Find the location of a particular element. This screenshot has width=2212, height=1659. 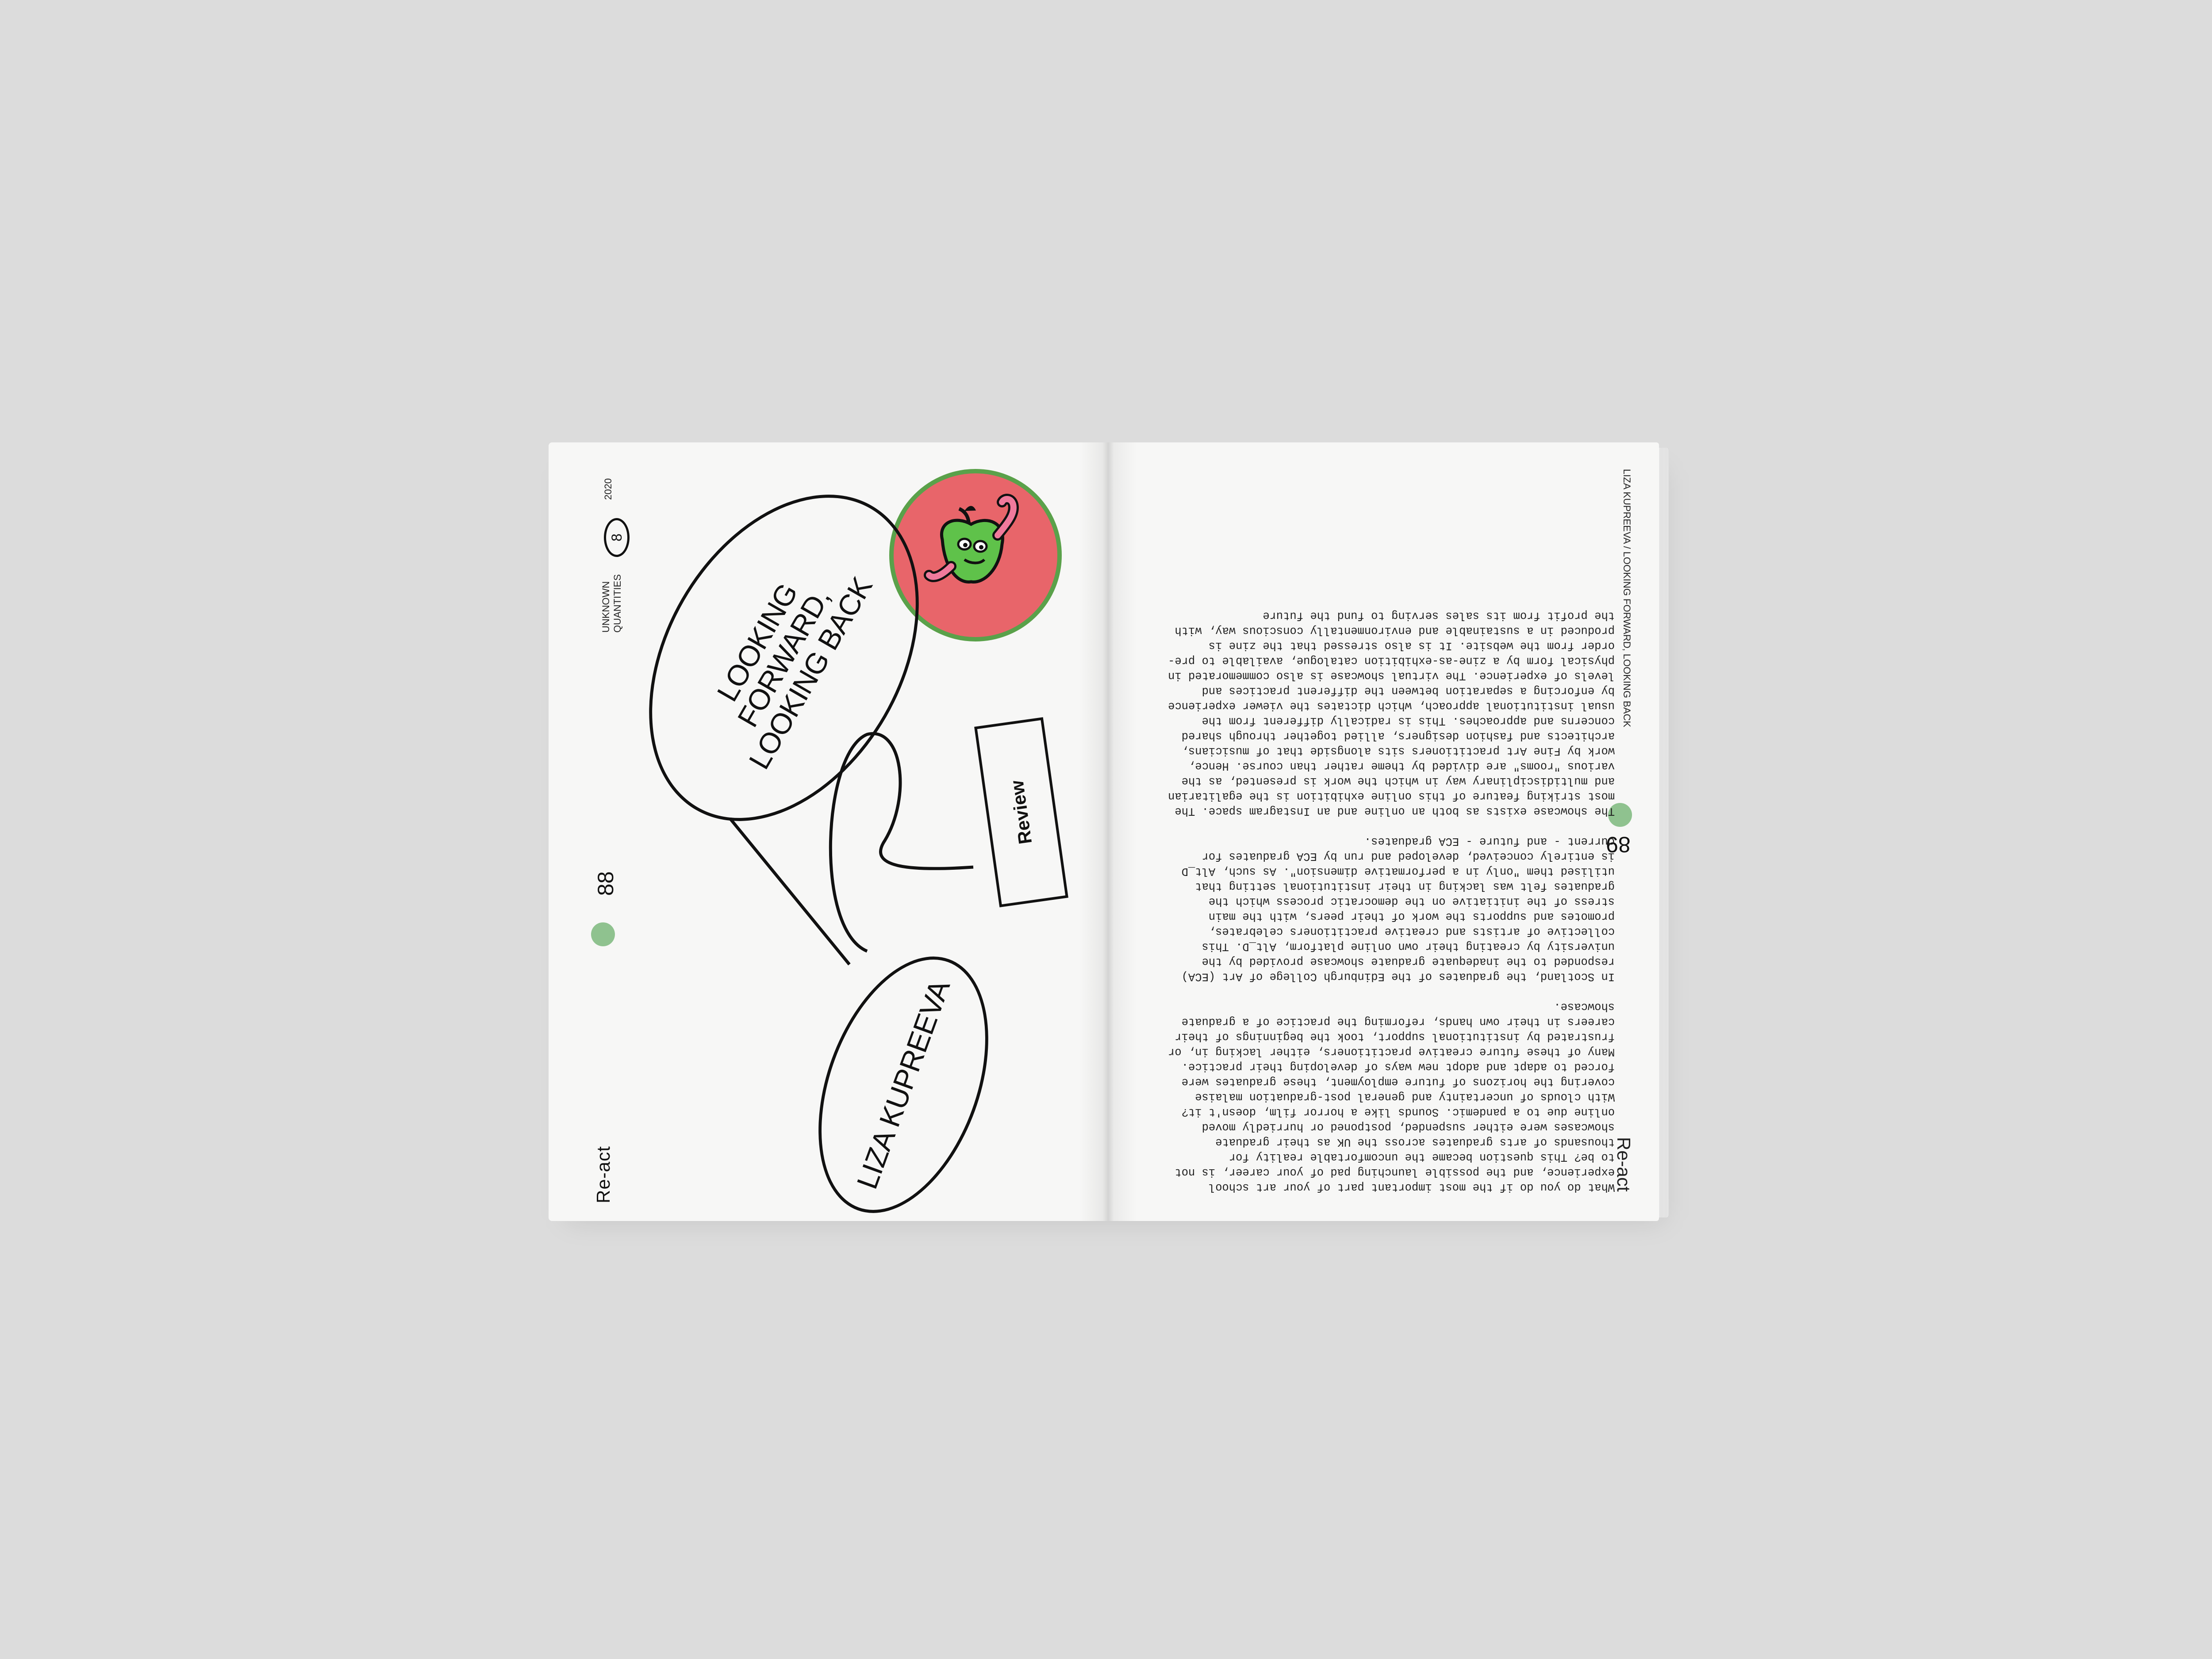

section-label: Review is located at coordinates (1021, 813).